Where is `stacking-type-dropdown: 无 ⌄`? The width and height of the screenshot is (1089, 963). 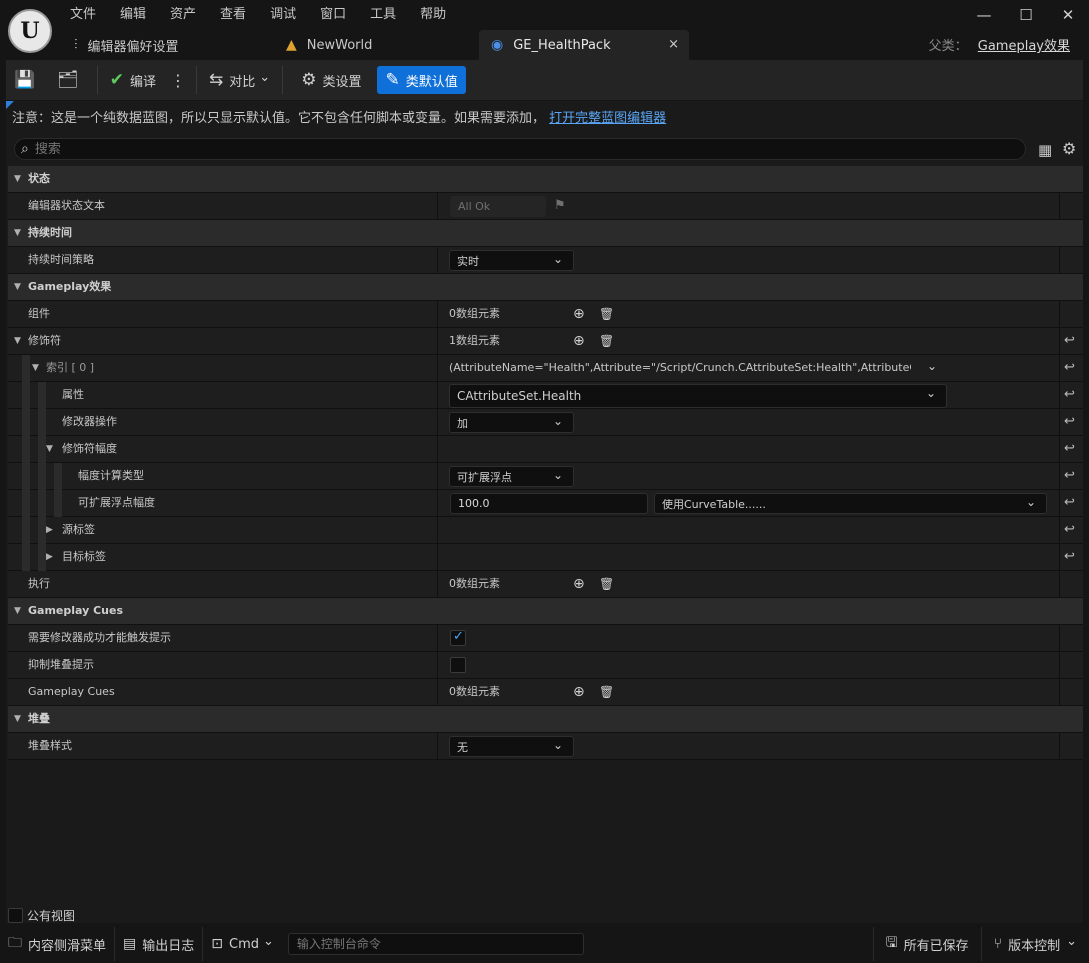 stacking-type-dropdown: 无 ⌄ is located at coordinates (511, 746).